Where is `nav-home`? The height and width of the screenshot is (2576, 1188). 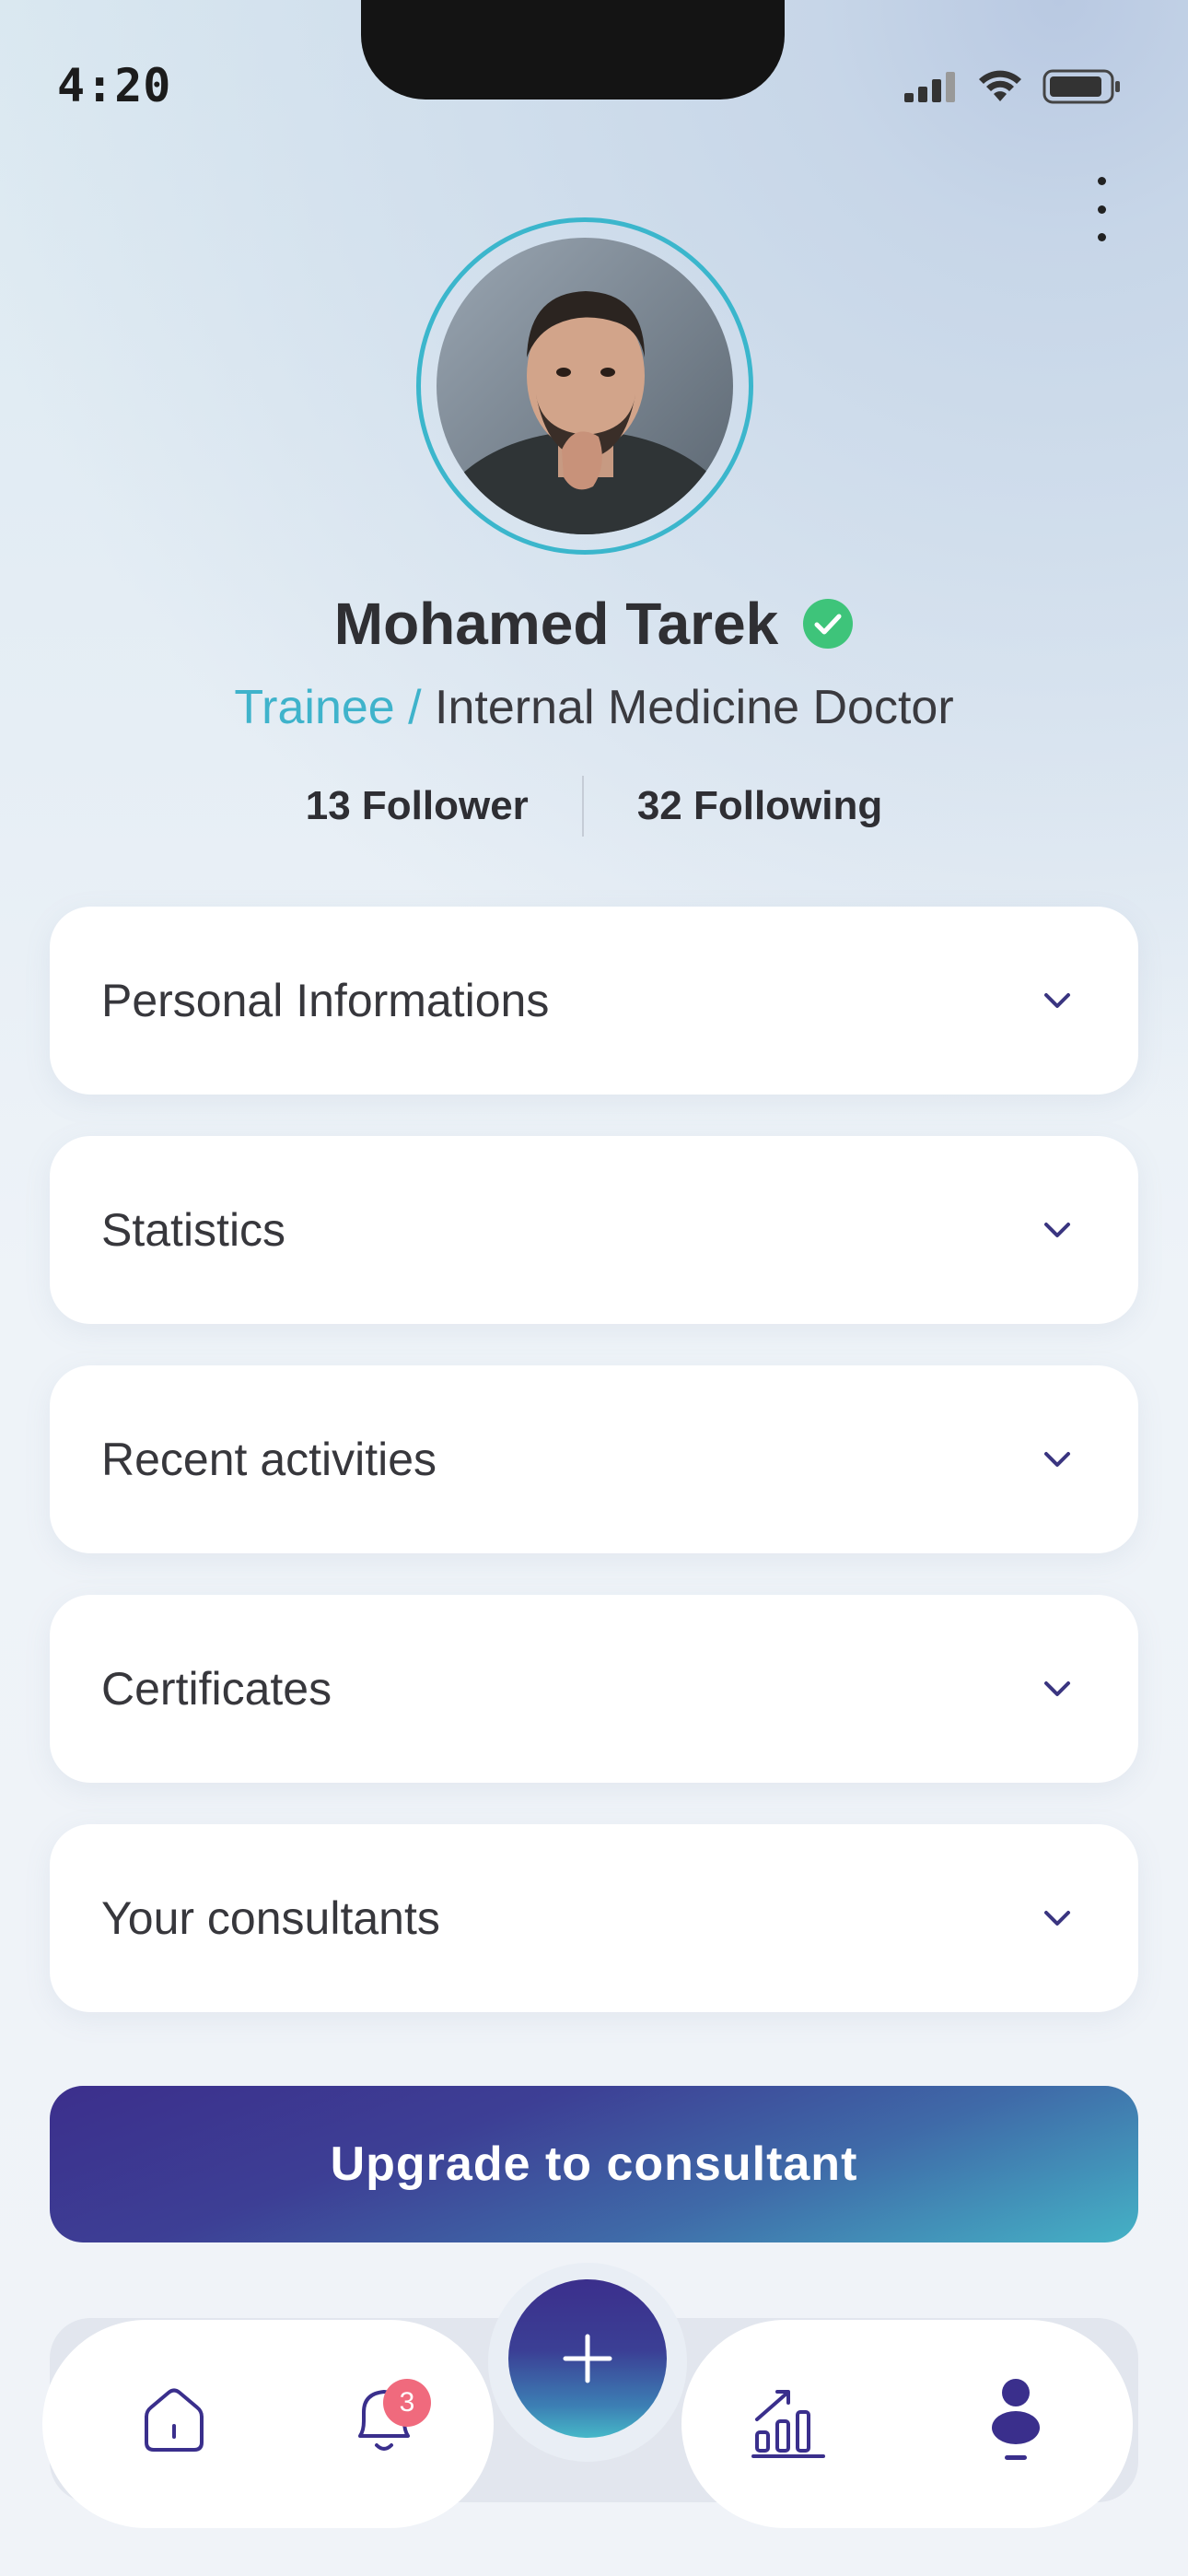
nav-home is located at coordinates (174, 2420).